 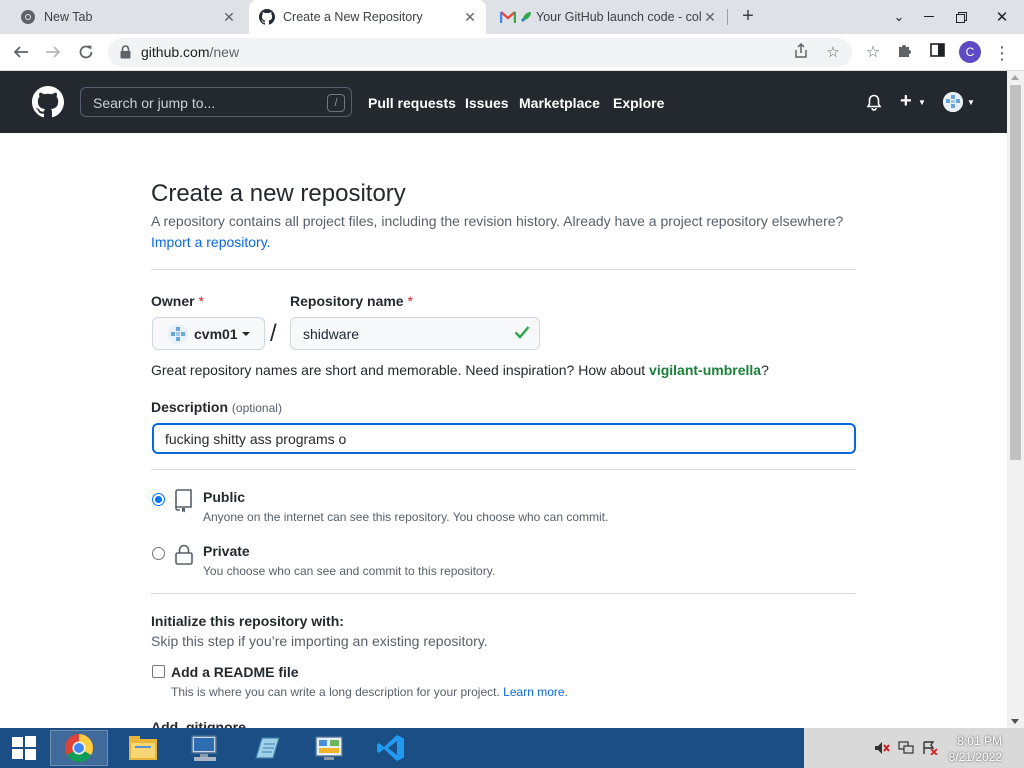 What do you see at coordinates (905, 53) in the screenshot?
I see `extensions-icon` at bounding box center [905, 53].